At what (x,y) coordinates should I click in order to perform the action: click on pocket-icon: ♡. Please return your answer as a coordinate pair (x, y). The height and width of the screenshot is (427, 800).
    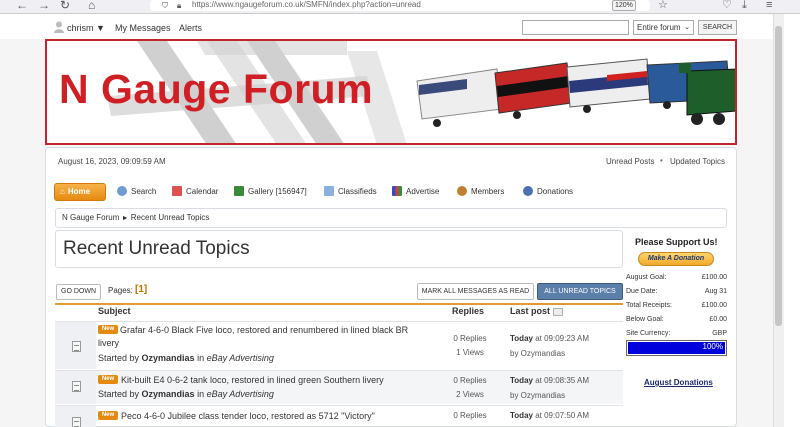
    Looking at the image, I should click on (727, 5).